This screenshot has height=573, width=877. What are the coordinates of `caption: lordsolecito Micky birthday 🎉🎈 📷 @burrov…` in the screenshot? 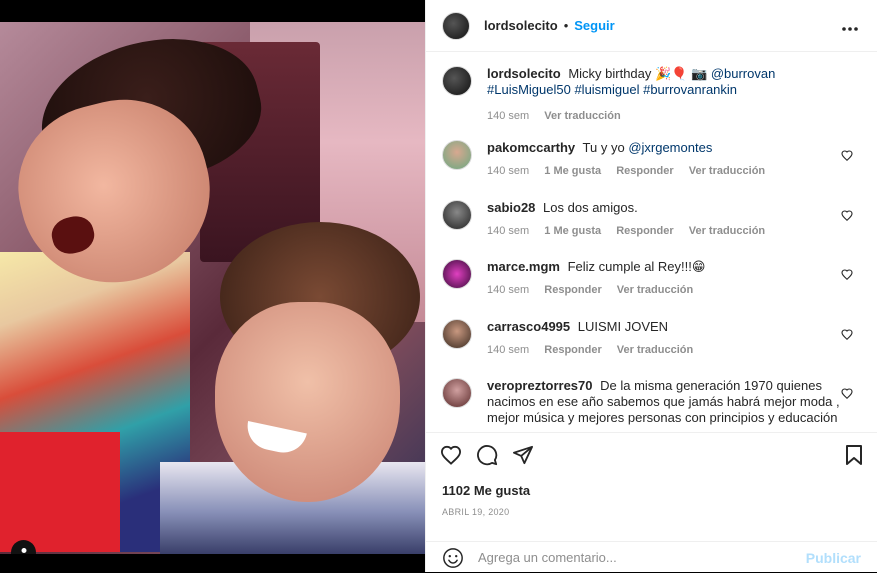 It's located at (651, 103).